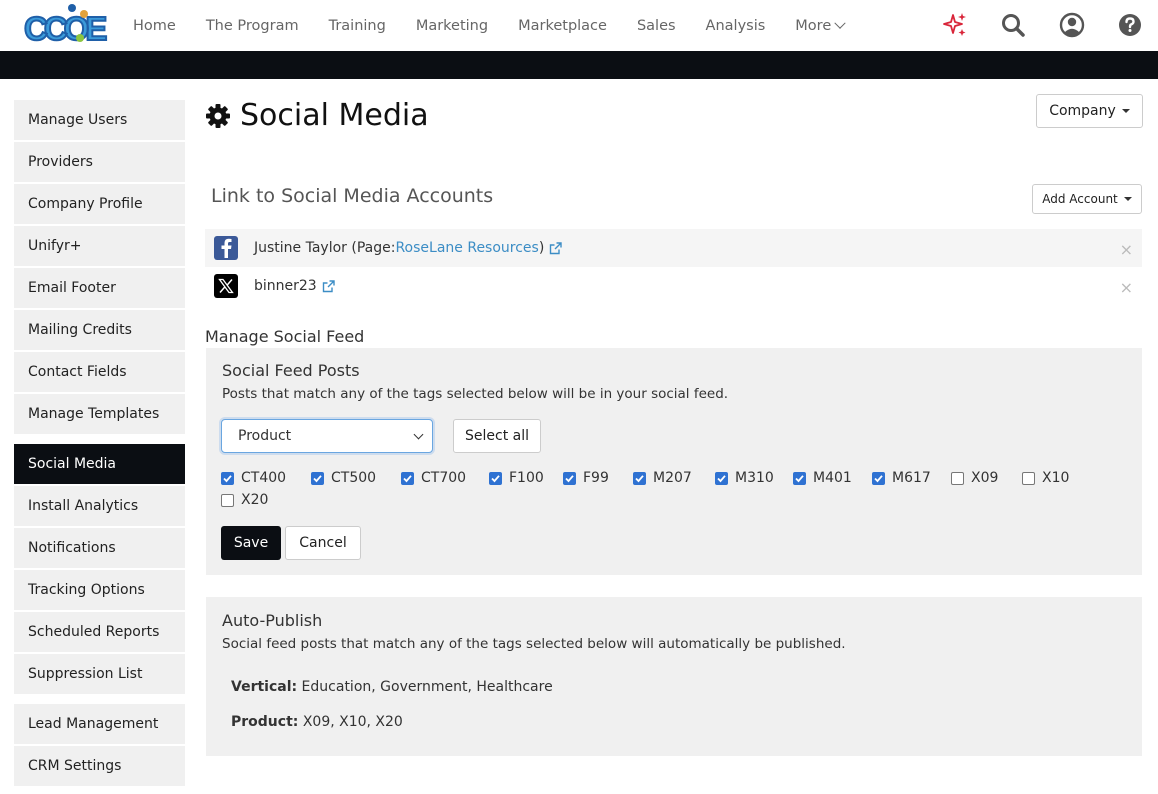  I want to click on tag-category-select: Product, so click(327, 436).